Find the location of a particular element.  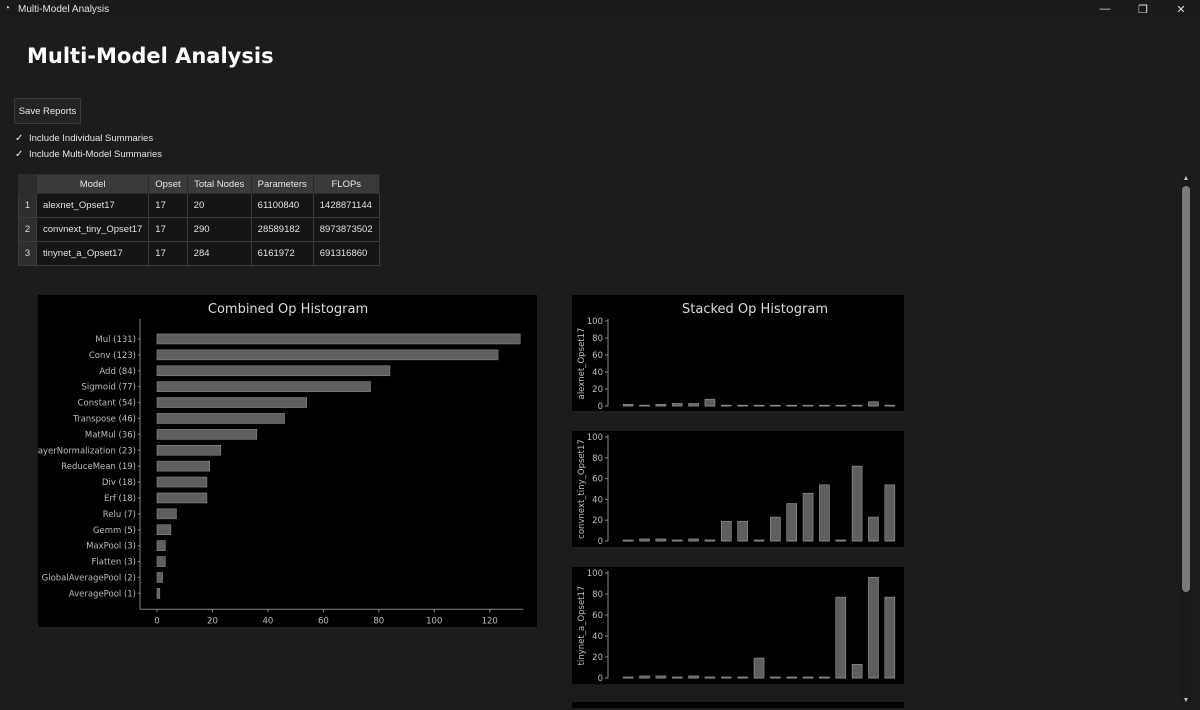

include-individual-summaries-checkbox: ✓ Include Individual Summaries is located at coordinates (84, 138).